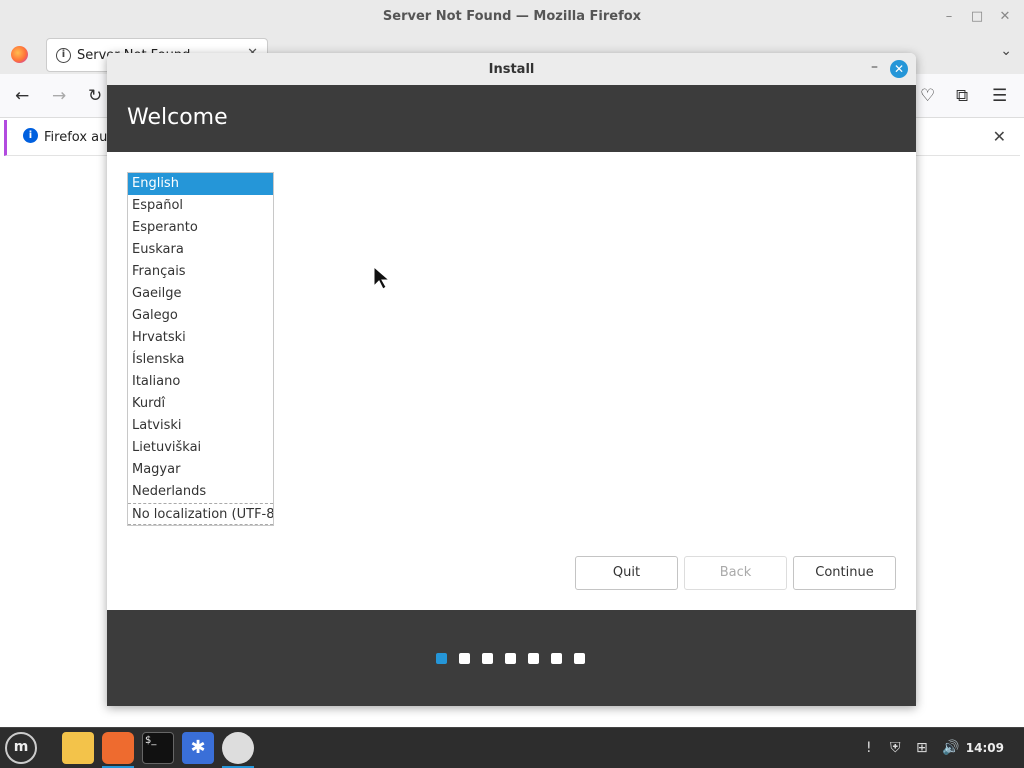 This screenshot has width=1024, height=768. What do you see at coordinates (19, 54) in the screenshot?
I see `firefox-logo-icon` at bounding box center [19, 54].